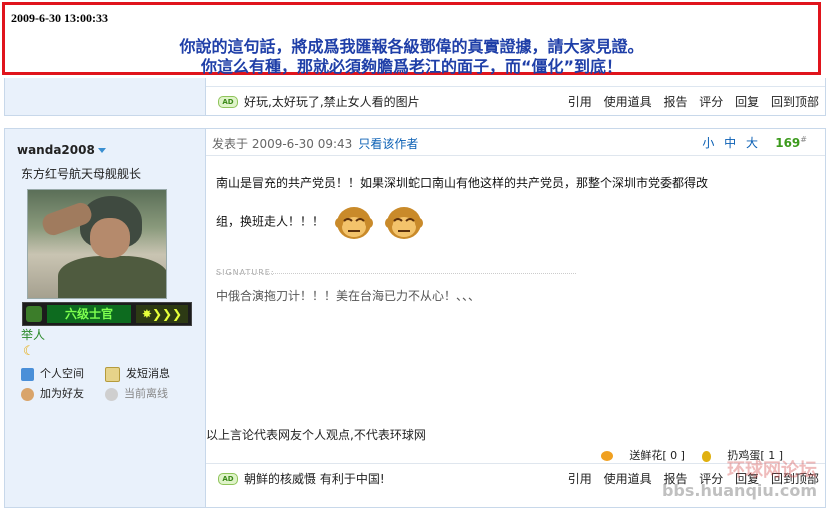 The width and height of the screenshot is (829, 511). I want to click on post-meta: 发表于 2009-6-30 09:43 只看该作者, so click(315, 143).